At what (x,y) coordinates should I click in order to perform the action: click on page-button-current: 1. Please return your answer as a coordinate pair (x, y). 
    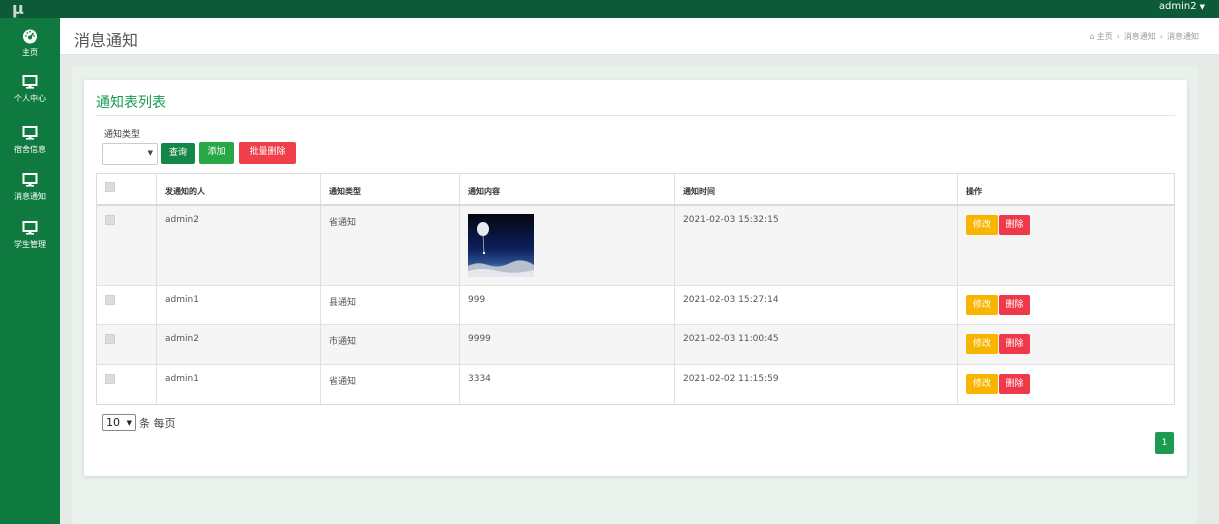
    Looking at the image, I should click on (1164, 443).